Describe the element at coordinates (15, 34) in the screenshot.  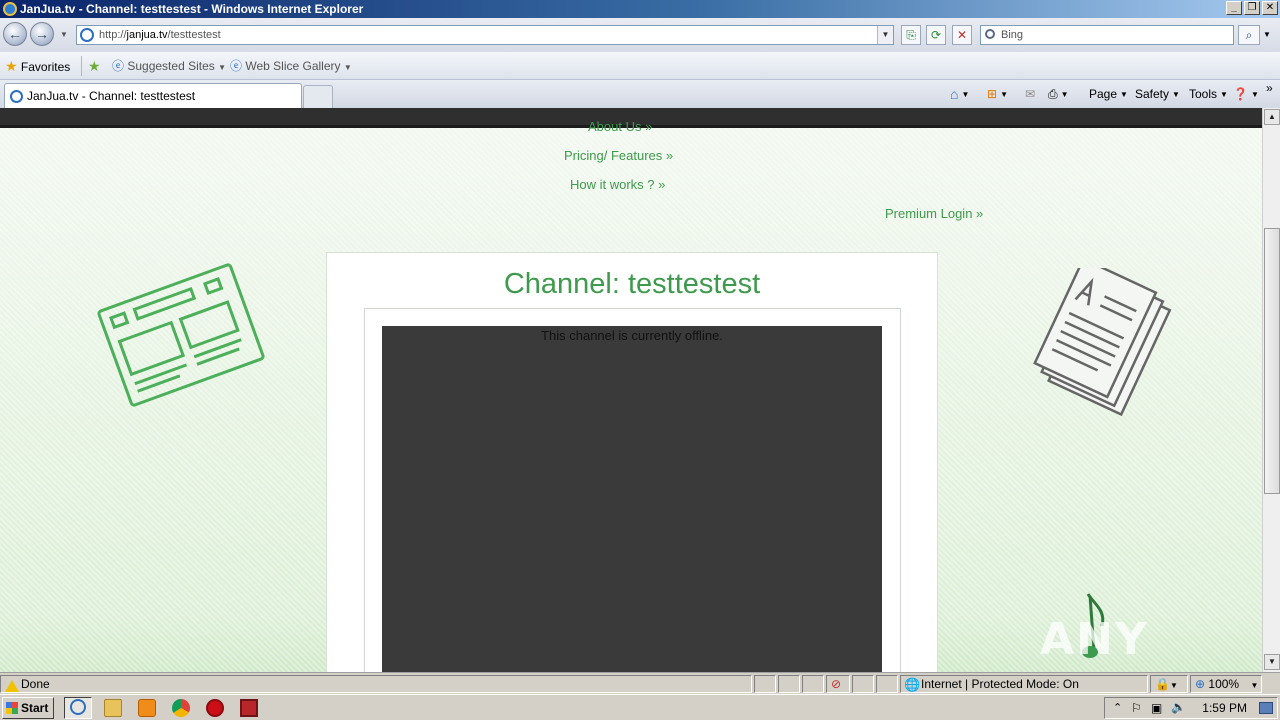
I see `back-button: ←` at that location.